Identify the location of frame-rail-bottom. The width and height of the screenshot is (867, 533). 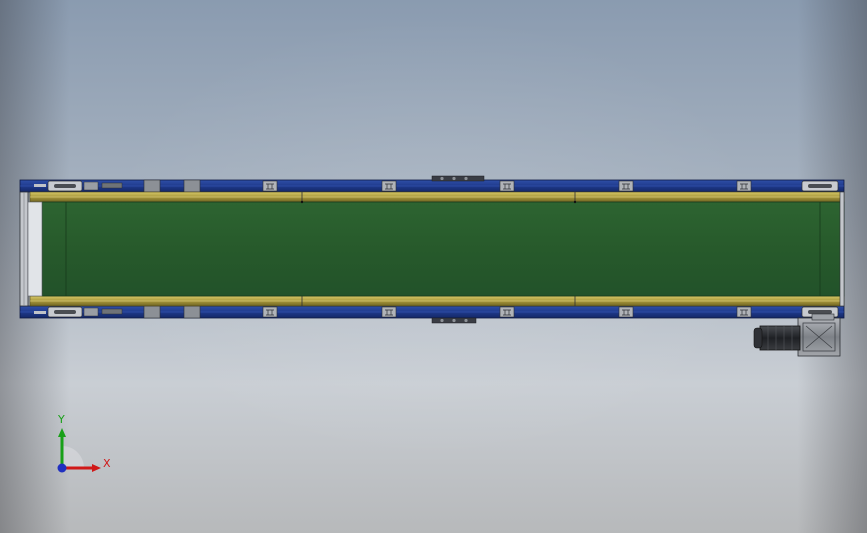
(432, 312).